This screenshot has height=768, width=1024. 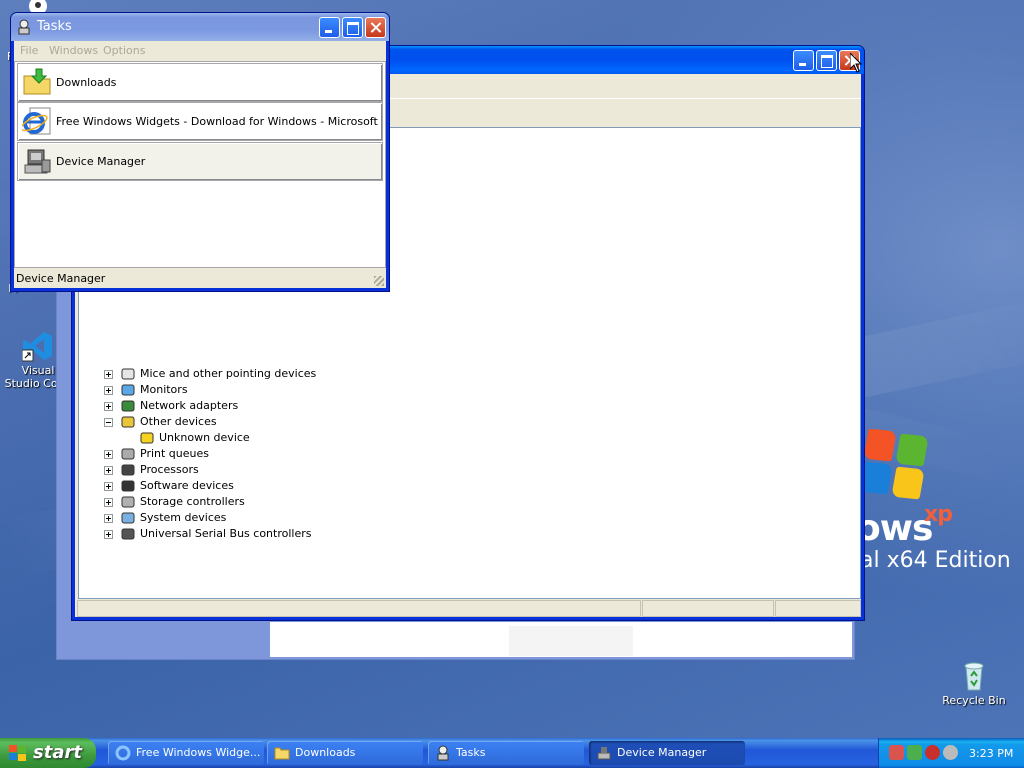 What do you see at coordinates (37, 346) in the screenshot?
I see `vscode-icon` at bounding box center [37, 346].